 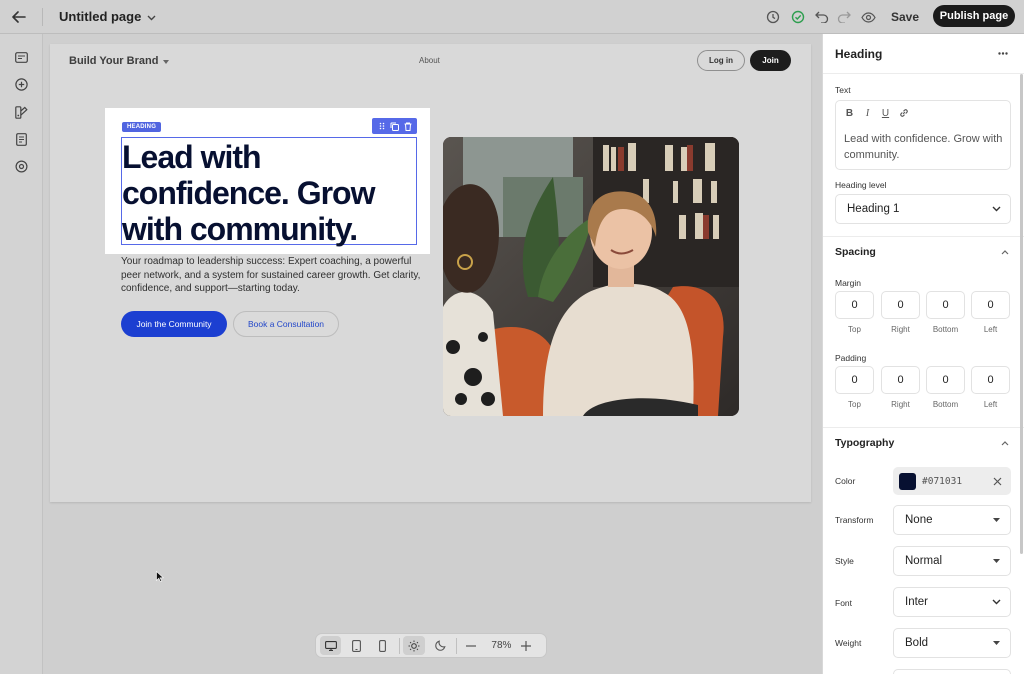 I want to click on join-community-button: Join the Community, so click(x=174, y=324).